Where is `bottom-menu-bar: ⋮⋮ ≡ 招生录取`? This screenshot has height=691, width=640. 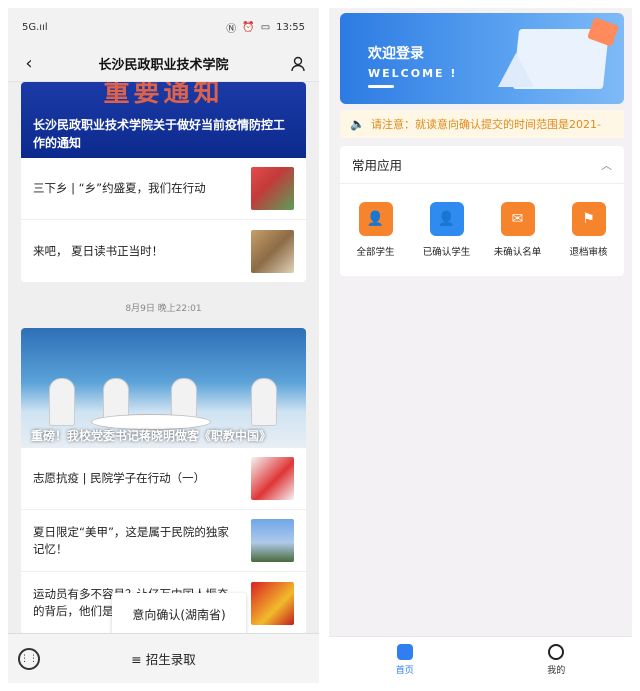
bottom-menu-bar: ⋮⋮ ≡ 招生录取 is located at coordinates (163, 658).